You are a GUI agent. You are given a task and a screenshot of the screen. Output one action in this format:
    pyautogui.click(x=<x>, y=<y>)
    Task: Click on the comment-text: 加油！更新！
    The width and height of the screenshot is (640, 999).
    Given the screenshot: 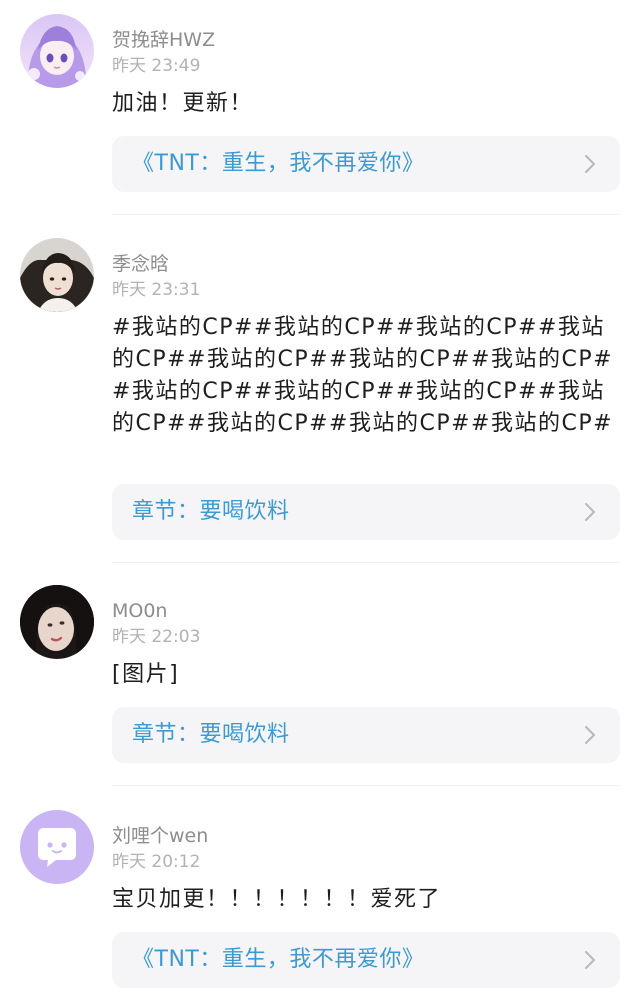 What is the action you would take?
    pyautogui.click(x=183, y=103)
    